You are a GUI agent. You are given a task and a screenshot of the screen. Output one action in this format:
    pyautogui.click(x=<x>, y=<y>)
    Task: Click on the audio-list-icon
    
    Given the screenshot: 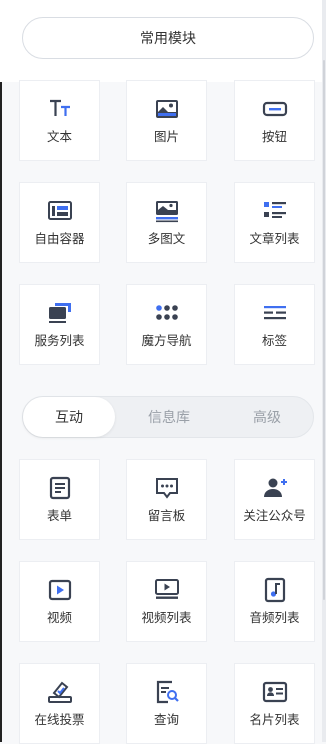 What is the action you would take?
    pyautogui.click(x=275, y=590)
    